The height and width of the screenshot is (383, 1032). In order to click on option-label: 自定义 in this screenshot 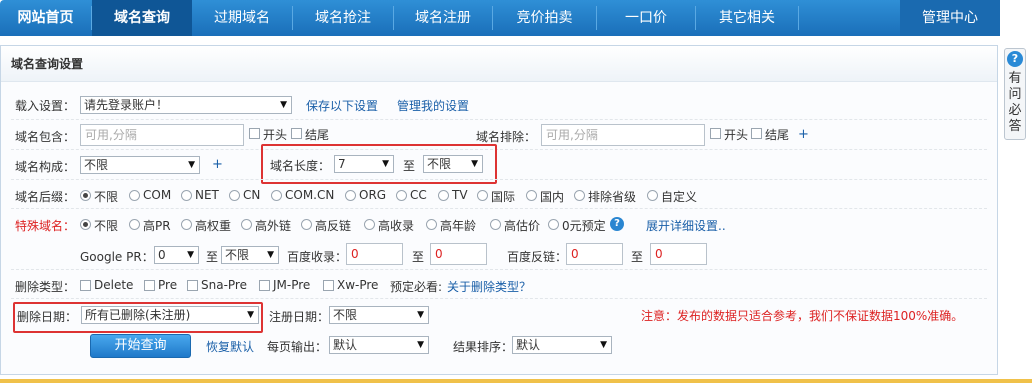, I will do `click(679, 197)`.